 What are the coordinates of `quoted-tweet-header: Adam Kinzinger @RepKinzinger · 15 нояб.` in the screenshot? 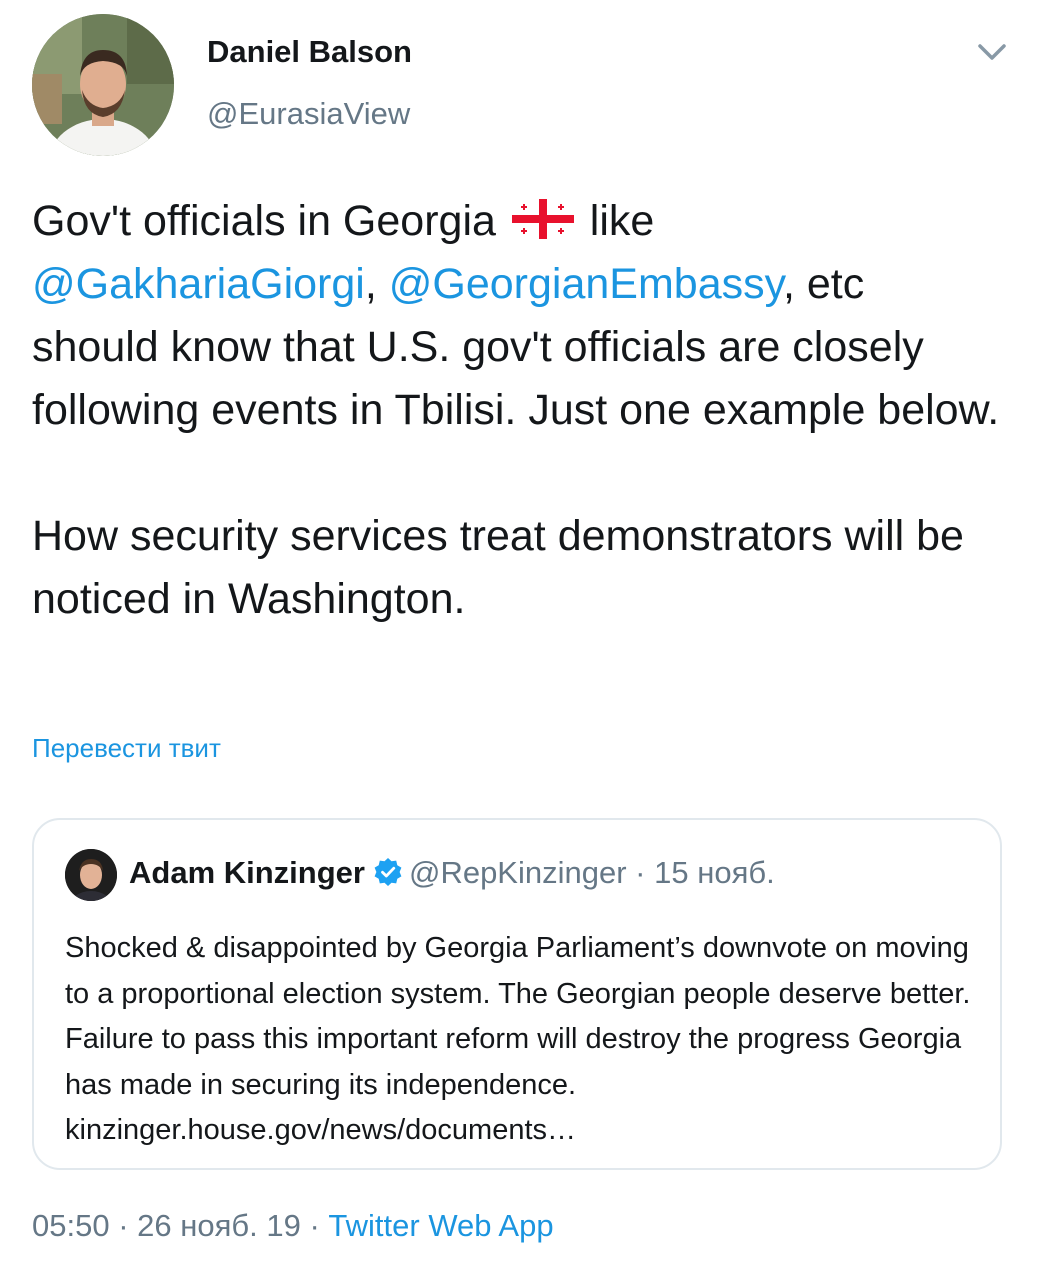 It's located at (452, 873).